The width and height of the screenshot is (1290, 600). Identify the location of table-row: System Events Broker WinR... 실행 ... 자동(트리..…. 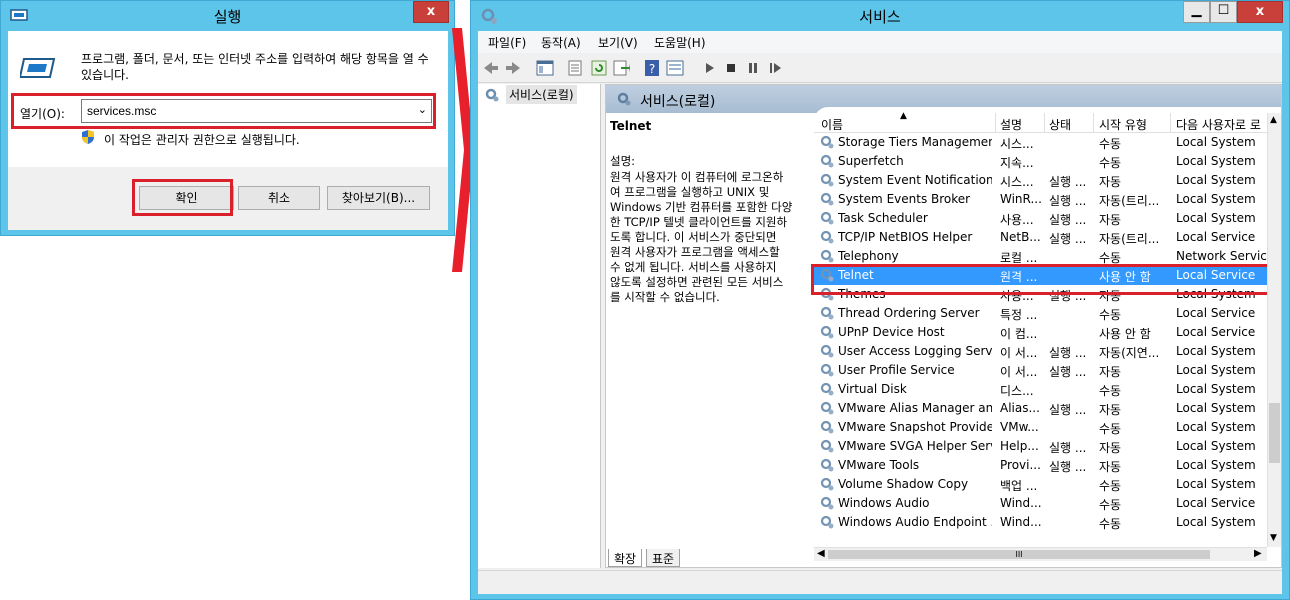
(1040, 199).